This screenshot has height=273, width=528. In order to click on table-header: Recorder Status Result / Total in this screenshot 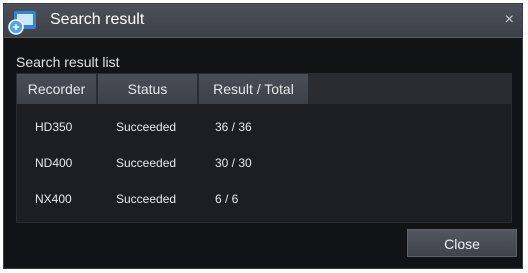, I will do `click(264, 89)`.